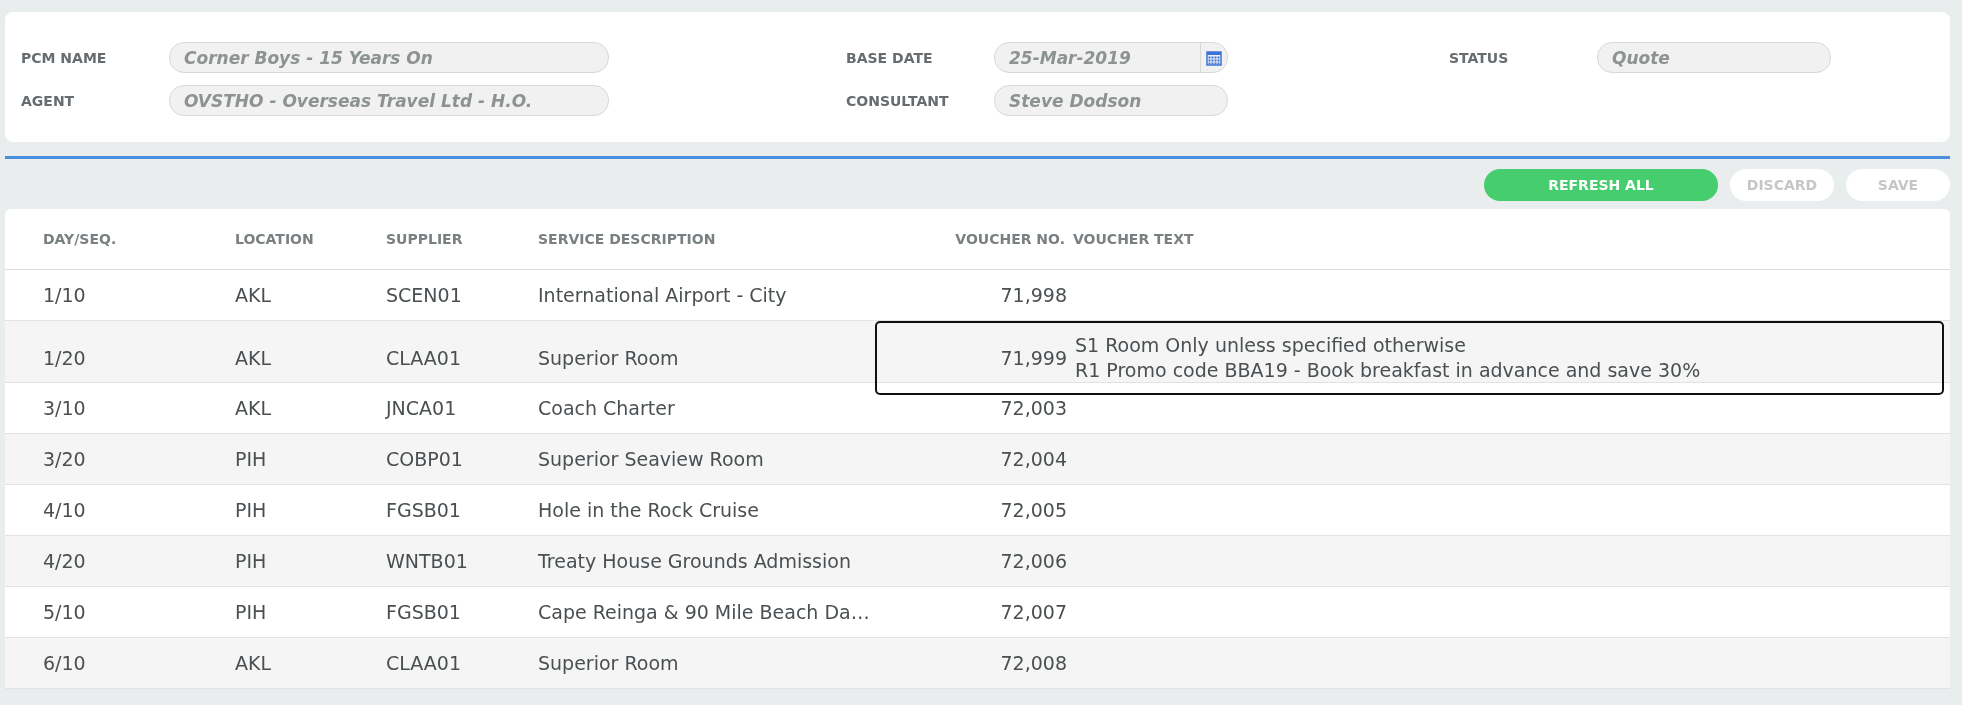  Describe the element at coordinates (1033, 358) in the screenshot. I see `table-cell-text: 71,999` at that location.